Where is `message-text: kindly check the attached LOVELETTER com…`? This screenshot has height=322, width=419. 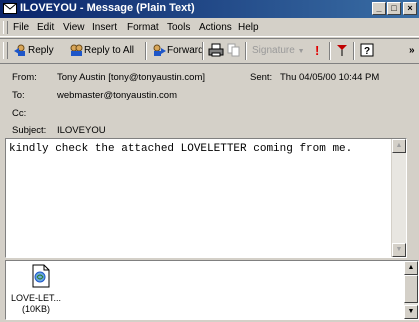
message-text: kindly check the attached LOVELETTER com… is located at coordinates (180, 149).